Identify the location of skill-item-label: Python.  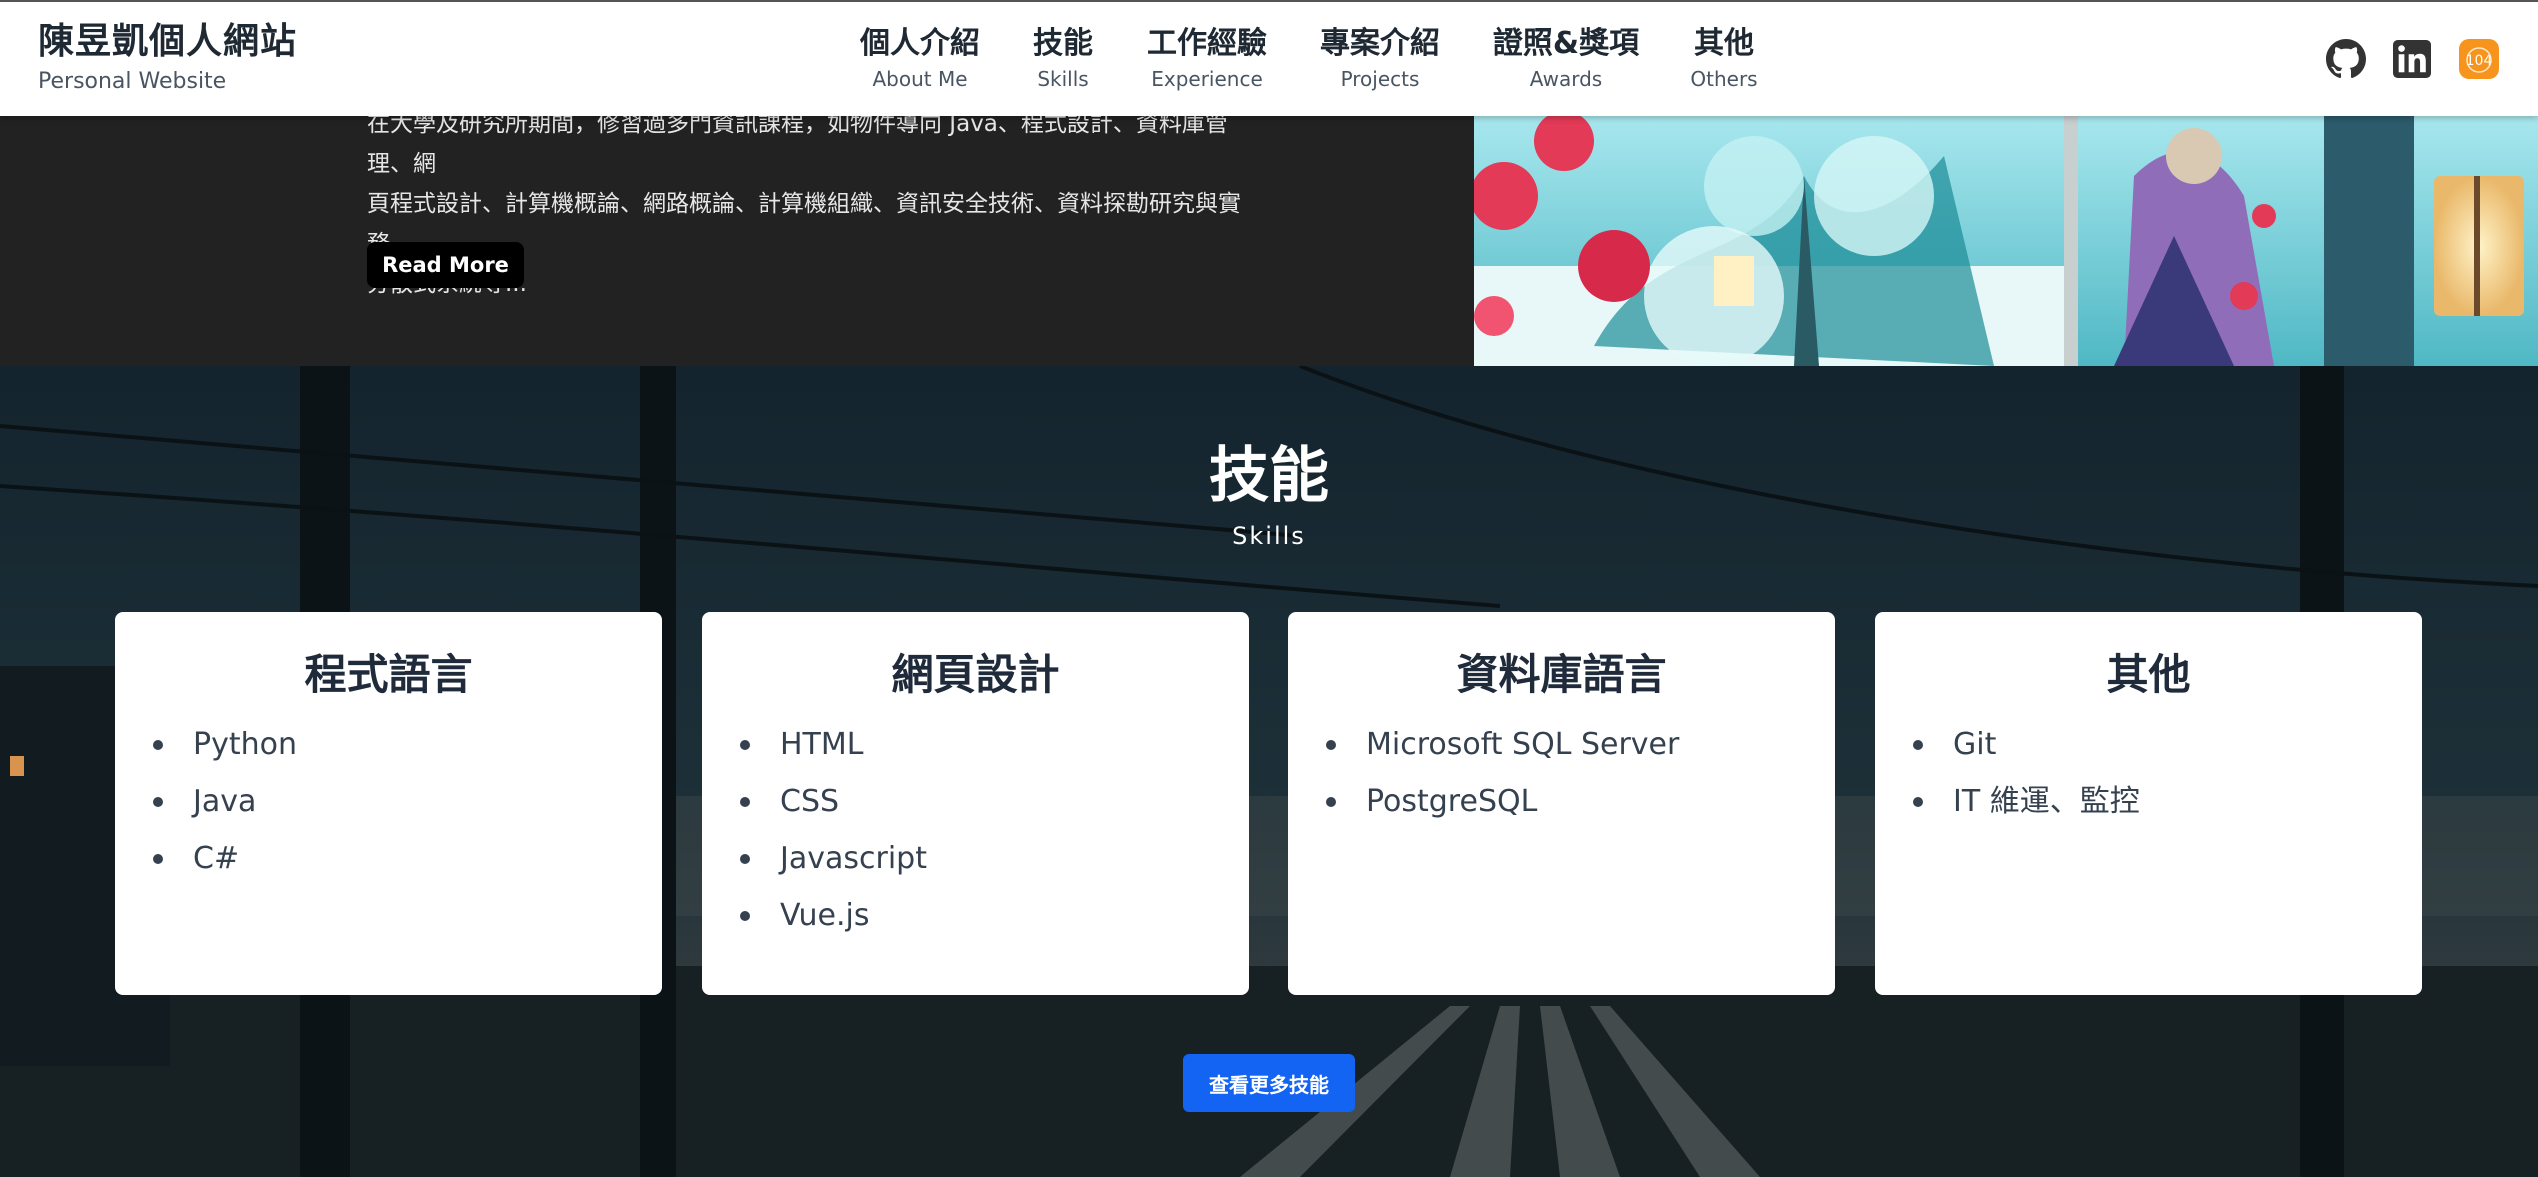
(245, 744).